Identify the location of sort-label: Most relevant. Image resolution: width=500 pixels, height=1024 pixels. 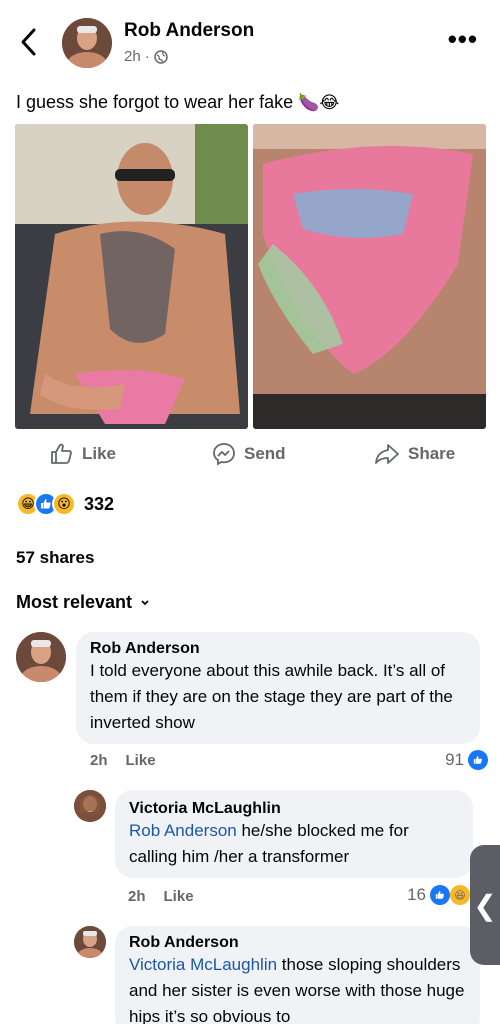
(74, 602).